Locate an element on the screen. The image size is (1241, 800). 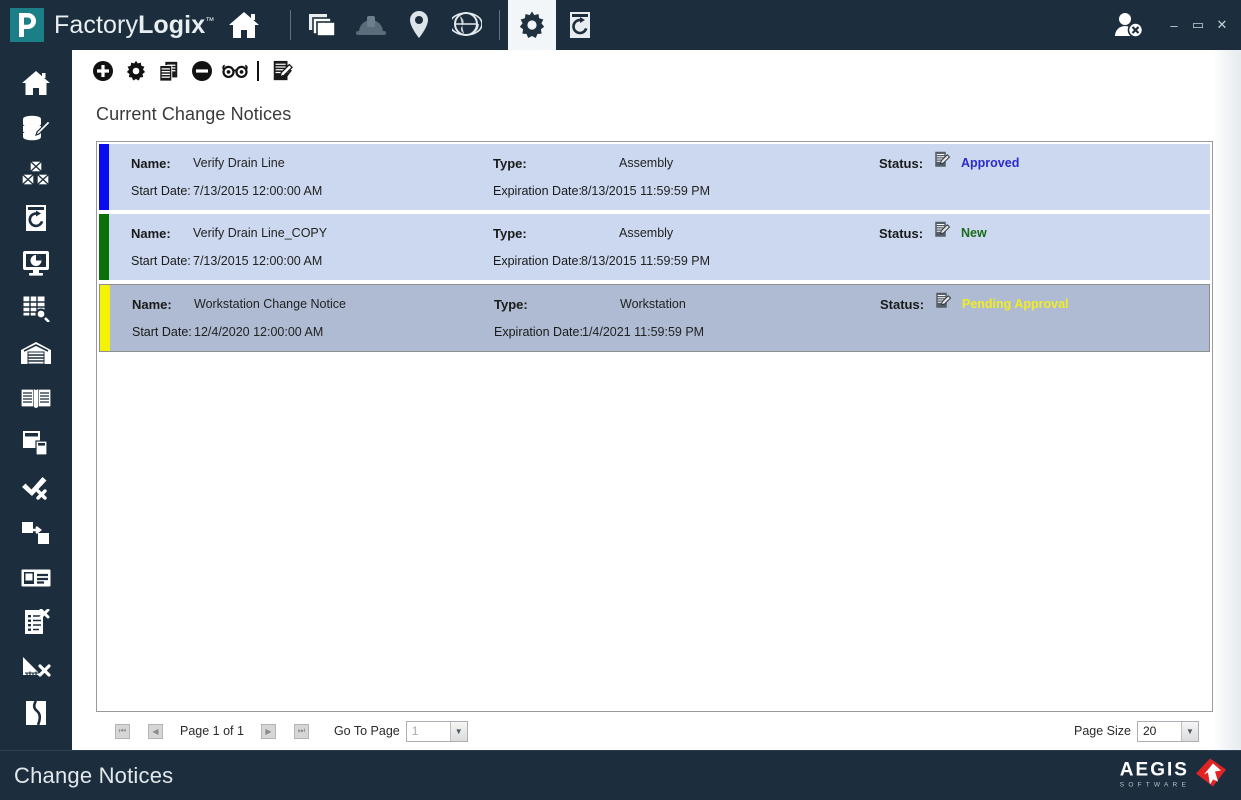
sidebar-item-warehouse is located at coordinates (36, 352).